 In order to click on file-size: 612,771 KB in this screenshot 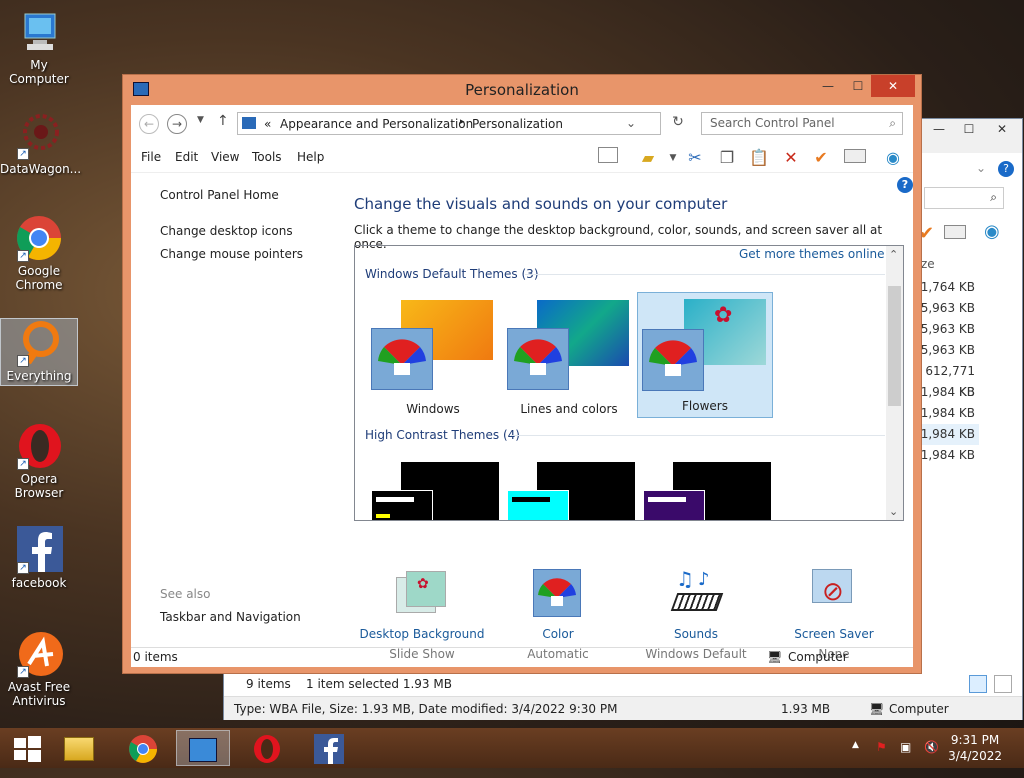, I will do `click(949, 380)`.